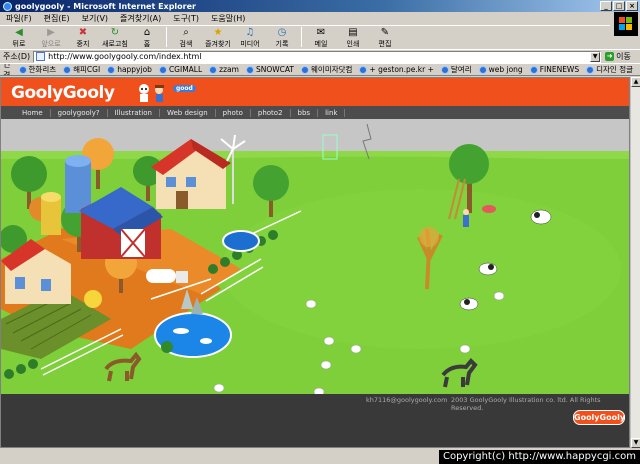 This screenshot has height=464, width=640. Describe the element at coordinates (626, 24) in the screenshot. I see `windows-logo-icon` at that location.